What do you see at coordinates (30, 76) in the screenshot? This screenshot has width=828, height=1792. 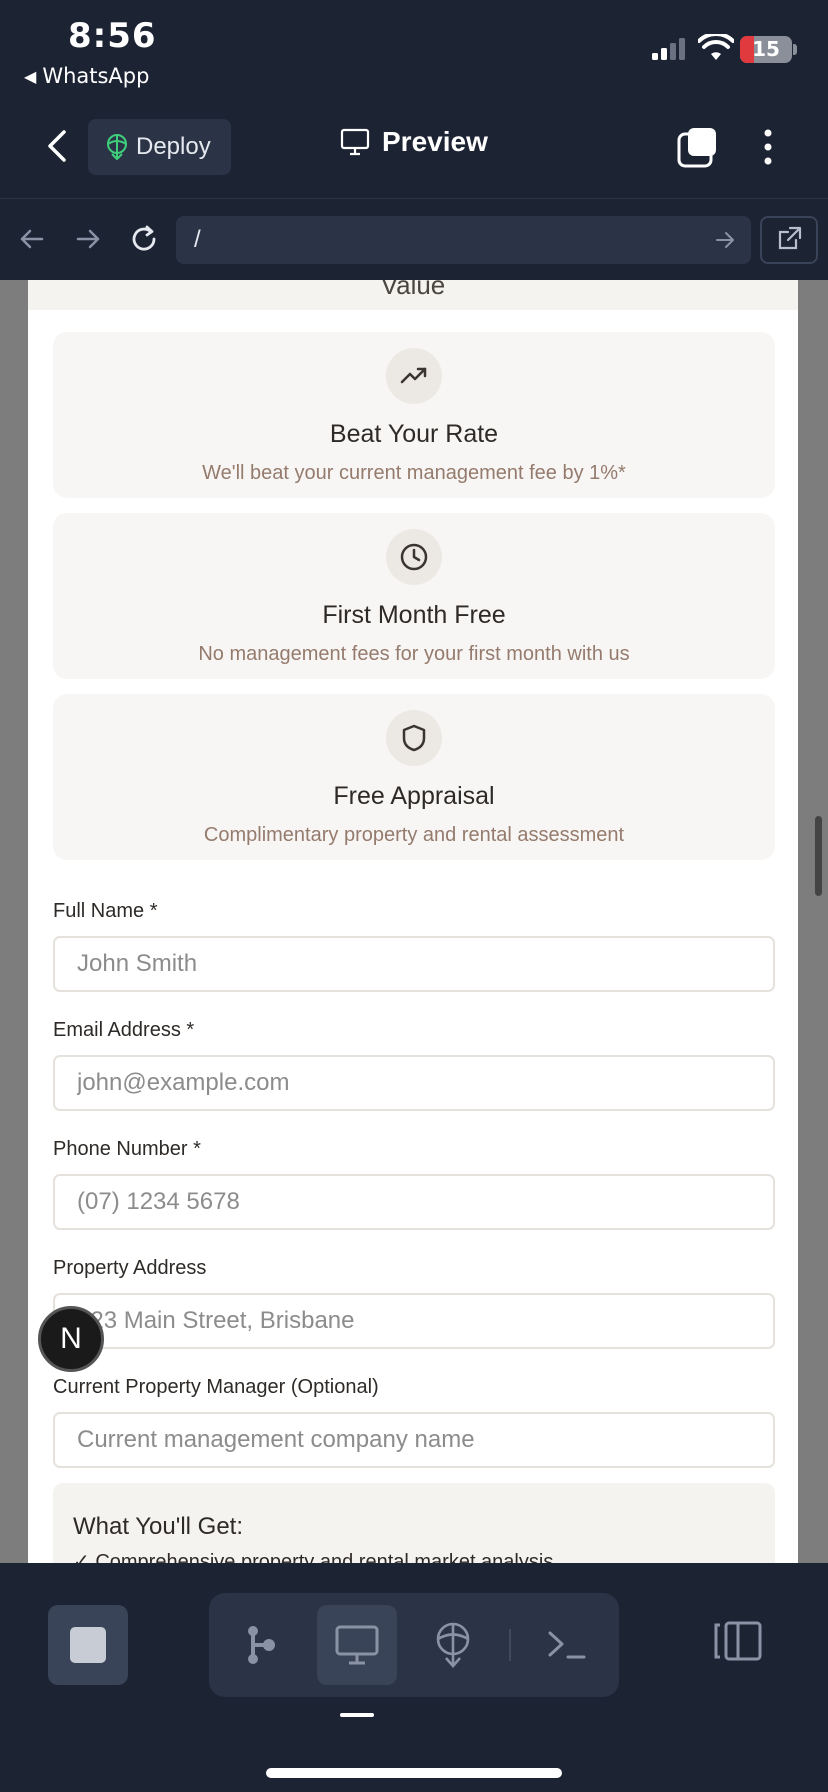 I see `back-triangle-icon: ◀` at bounding box center [30, 76].